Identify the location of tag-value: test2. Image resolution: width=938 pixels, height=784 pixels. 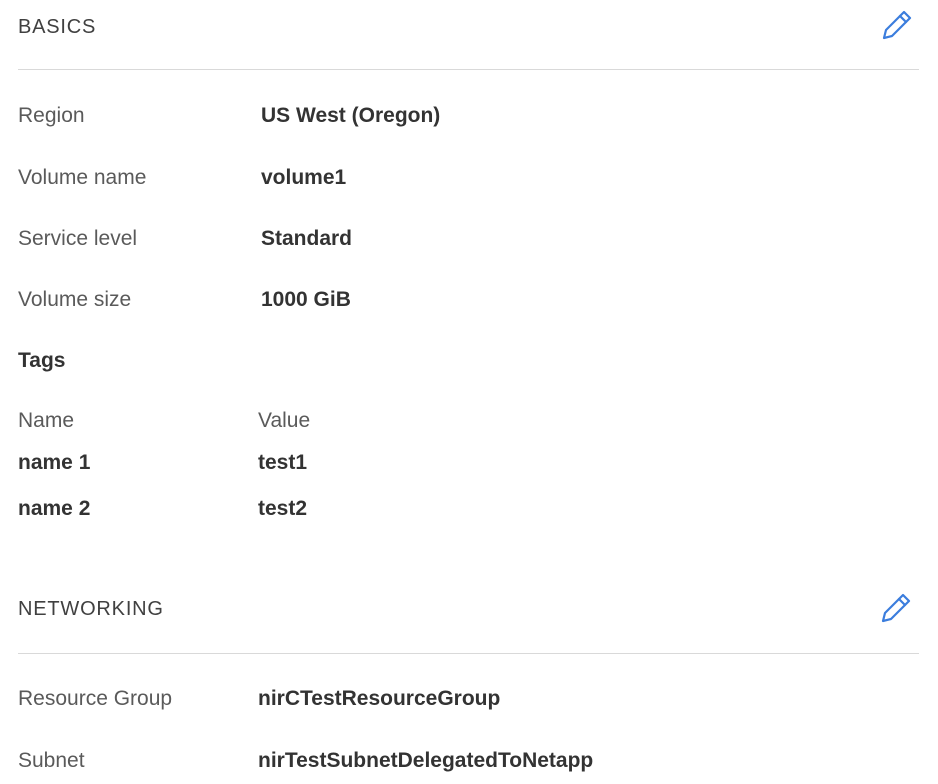
(283, 508).